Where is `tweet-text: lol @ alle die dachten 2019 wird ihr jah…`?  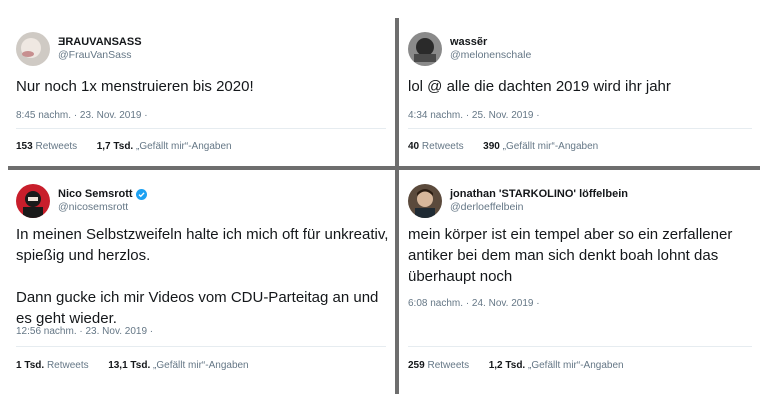 tweet-text: lol @ alle die dachten 2019 wird ihr jah… is located at coordinates (539, 86).